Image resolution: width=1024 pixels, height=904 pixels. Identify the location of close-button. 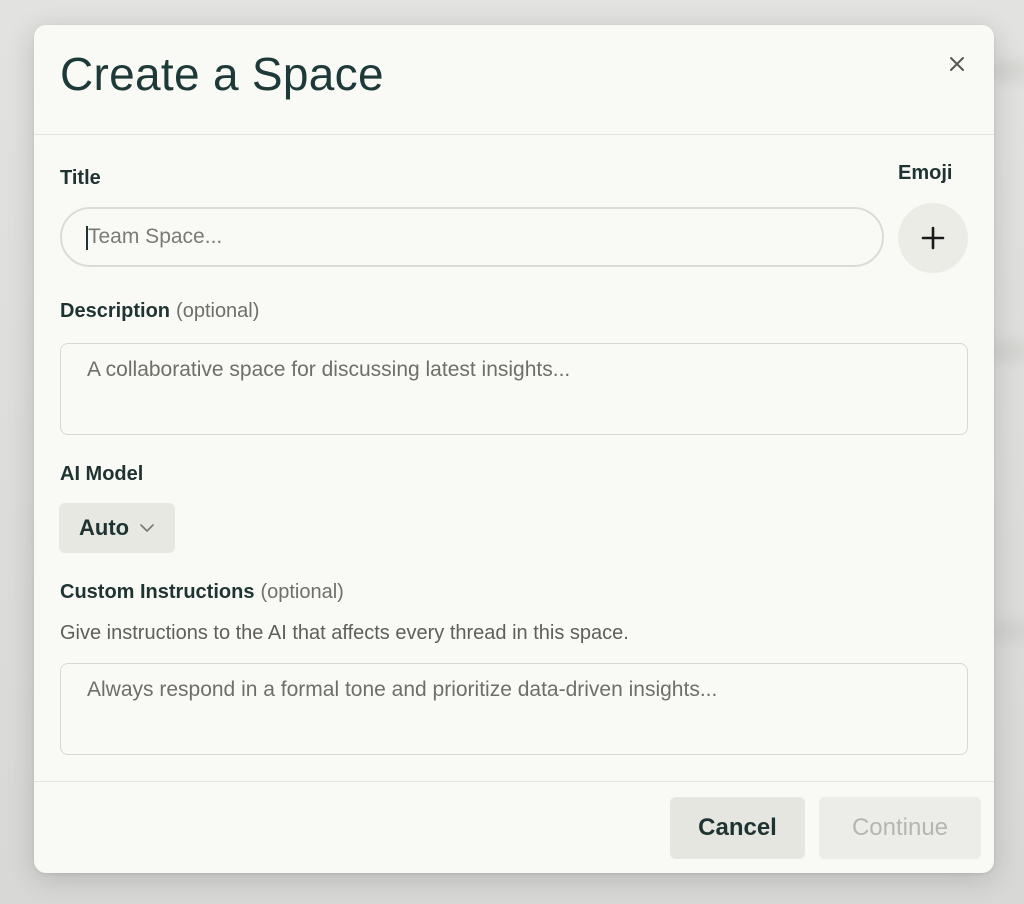
(957, 64).